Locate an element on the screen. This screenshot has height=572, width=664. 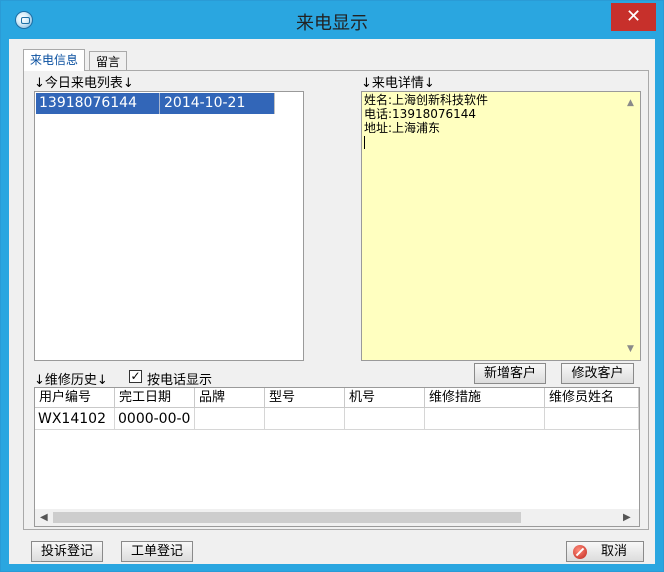
scrollbar-thumb is located at coordinates (287, 517).